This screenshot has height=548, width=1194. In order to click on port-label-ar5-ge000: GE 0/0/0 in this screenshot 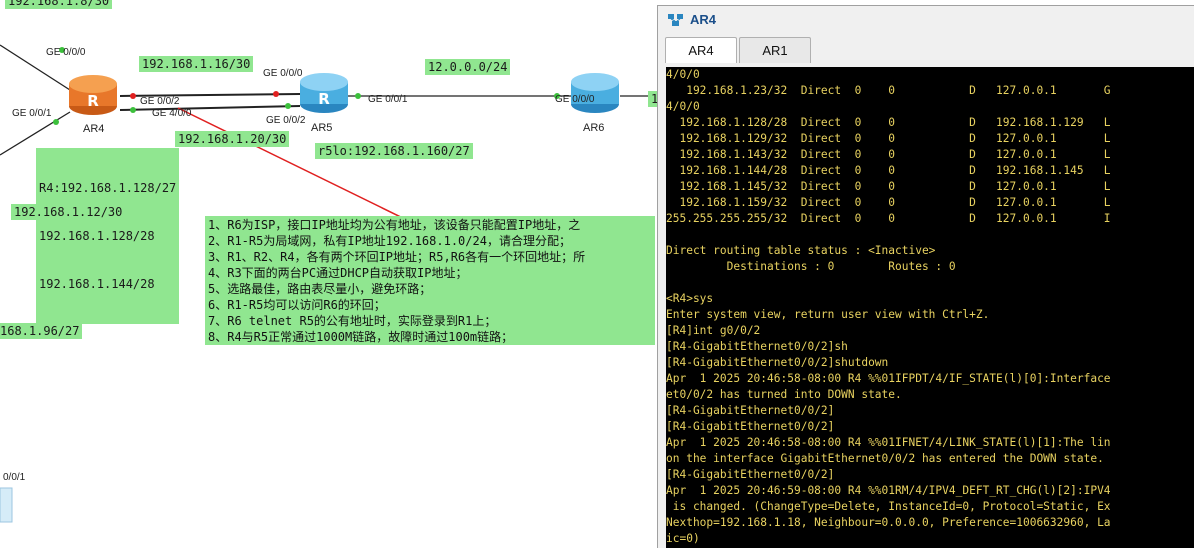, I will do `click(283, 73)`.